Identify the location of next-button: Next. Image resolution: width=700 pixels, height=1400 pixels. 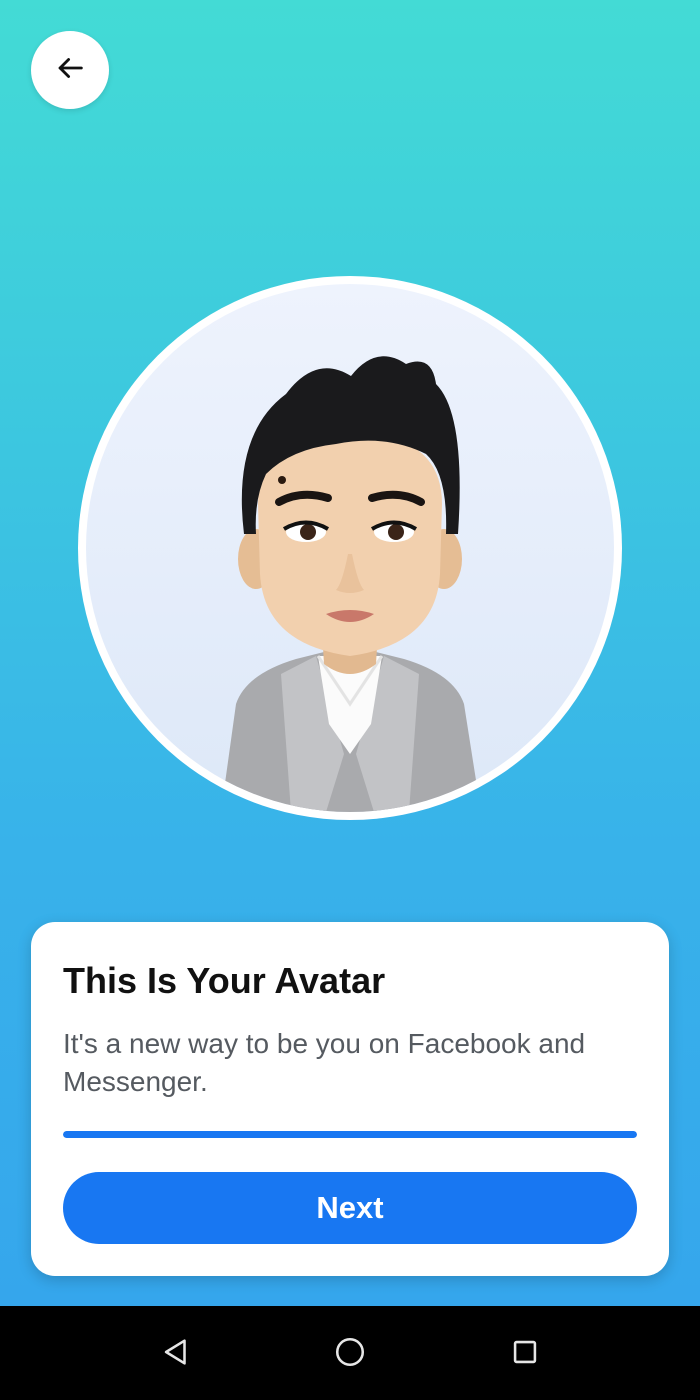
(350, 1208).